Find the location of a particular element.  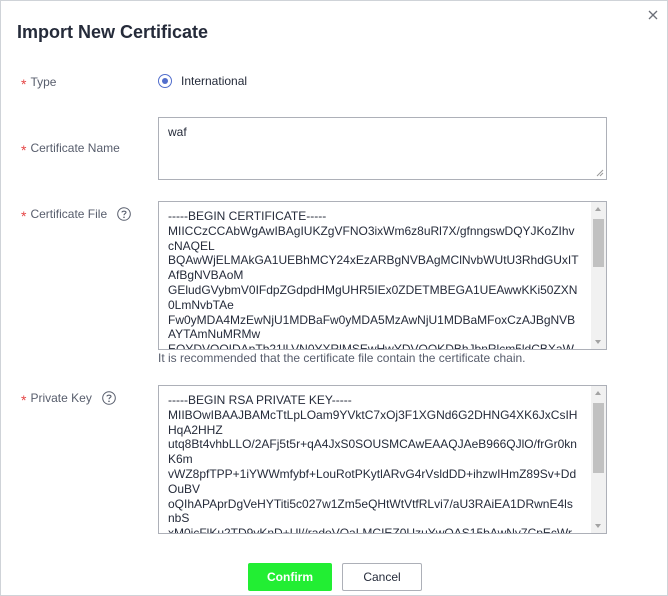

certificate-name-value: waf is located at coordinates (177, 132).